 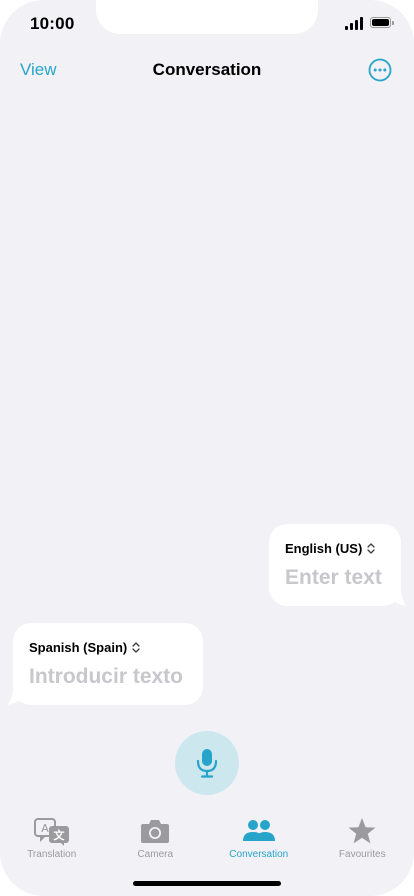 I want to click on tab-conversation: Conversation, so click(x=259, y=840).